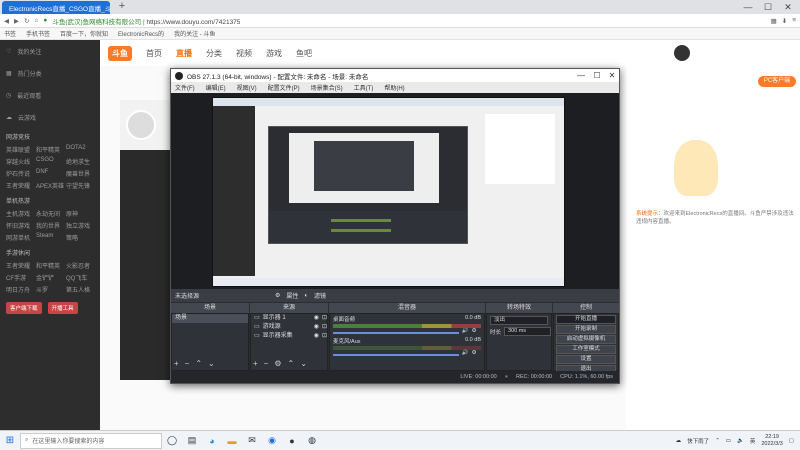 The image size is (800, 450). Describe the element at coordinates (586, 319) in the screenshot. I see `start-streaming-button: 开始直播` at that location.